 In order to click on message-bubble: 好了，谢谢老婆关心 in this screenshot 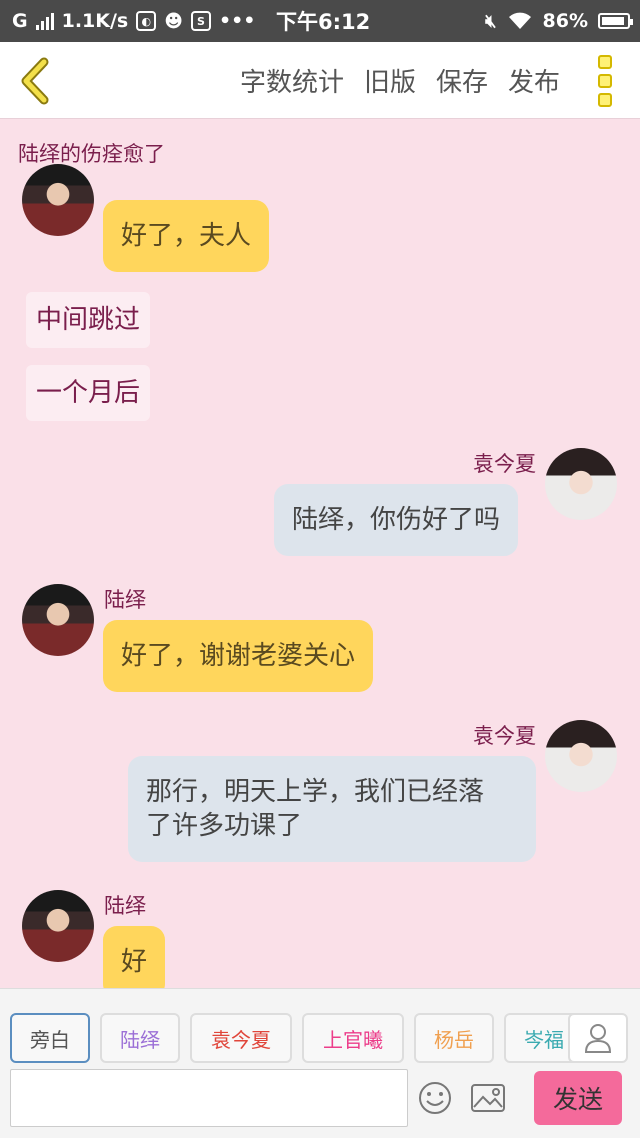, I will do `click(238, 656)`.